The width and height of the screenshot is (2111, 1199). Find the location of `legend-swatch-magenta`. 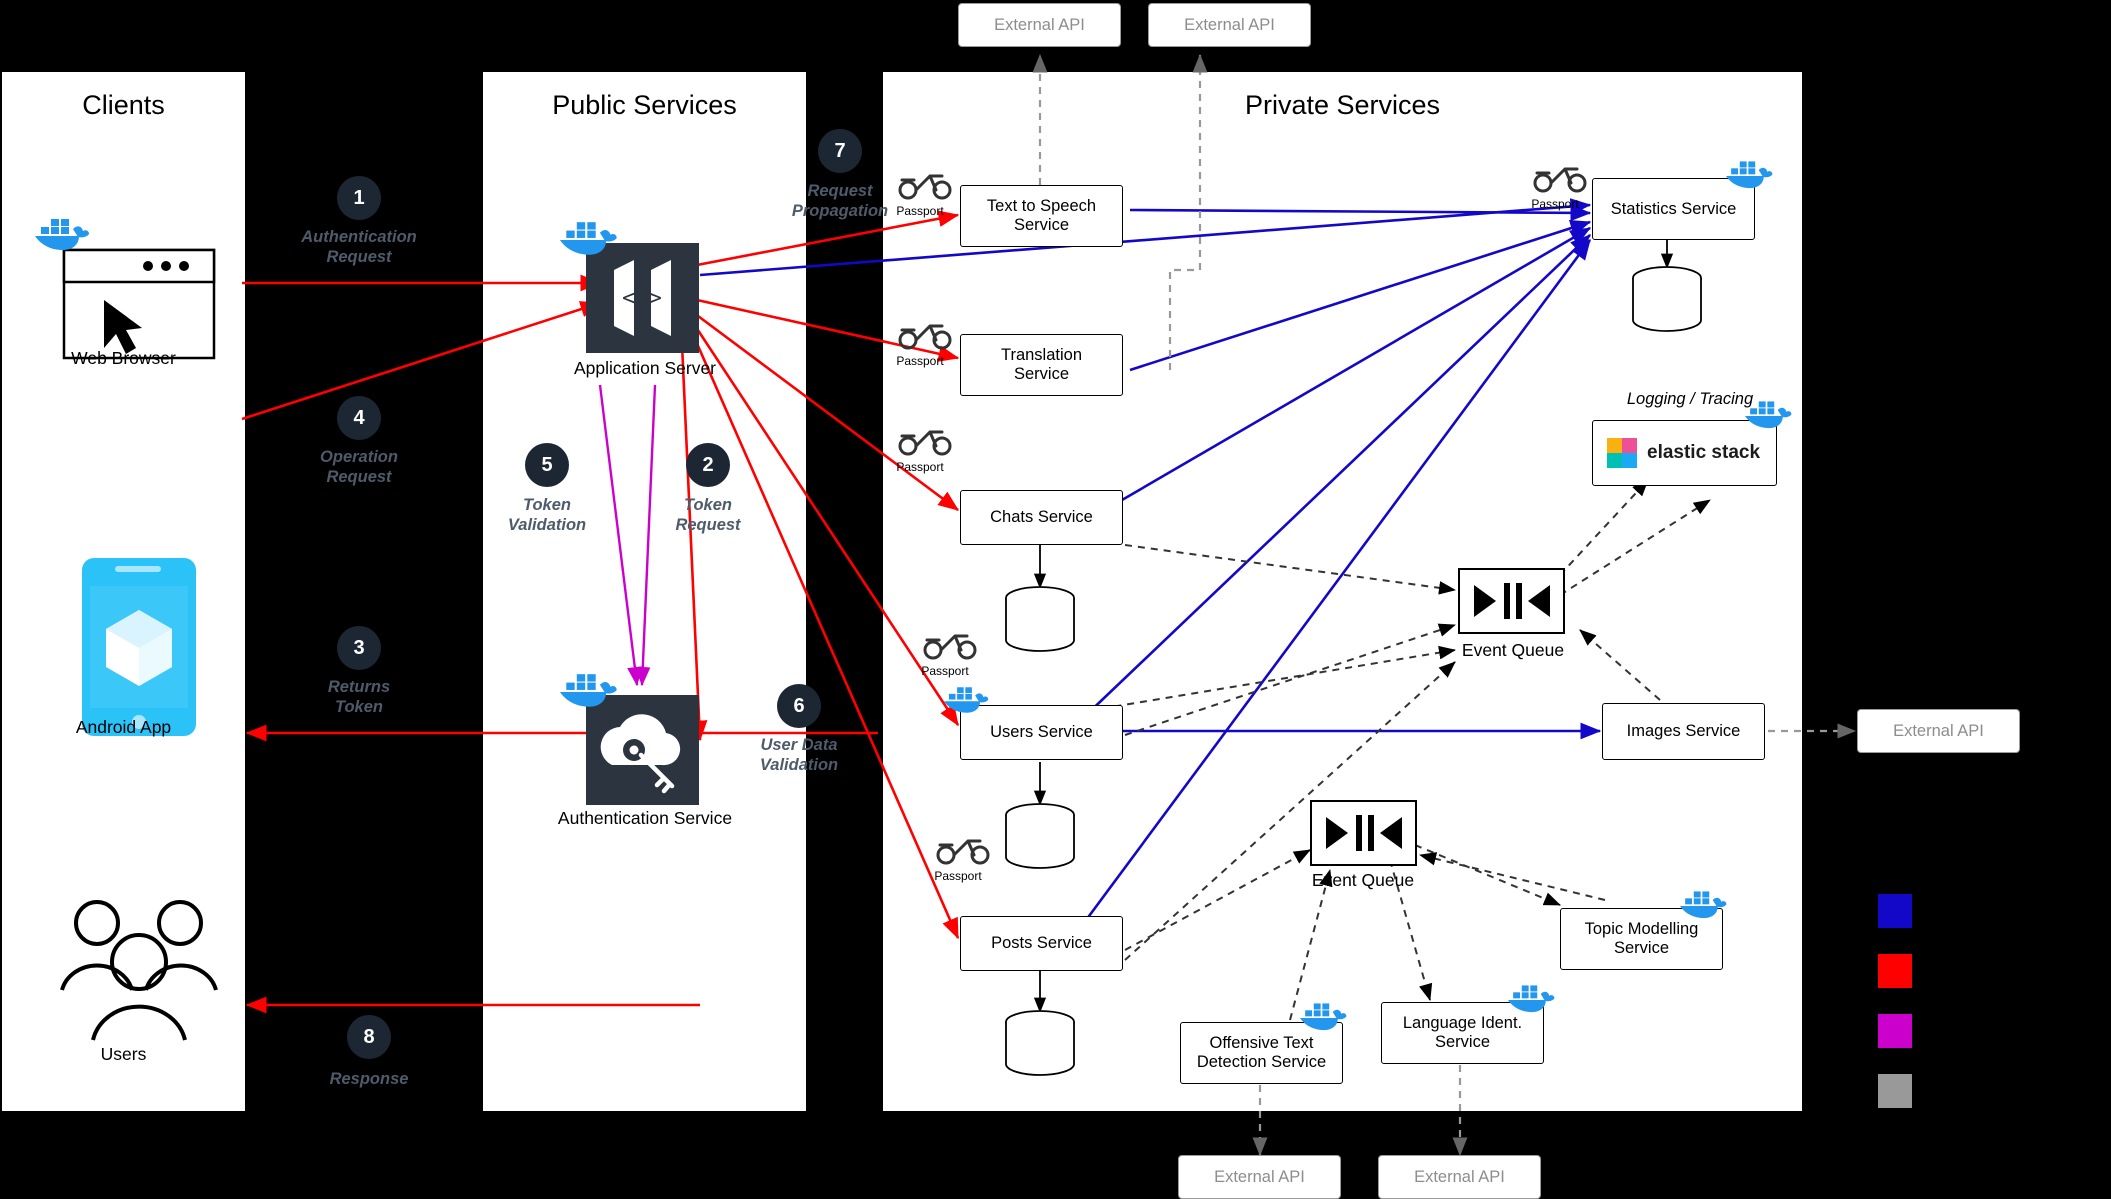

legend-swatch-magenta is located at coordinates (1895, 1031).